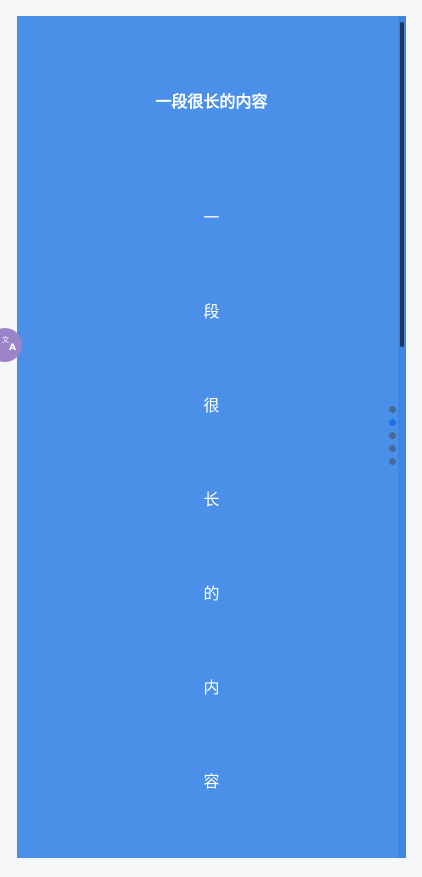 This screenshot has width=422, height=877. I want to click on content-char: 的, so click(211, 593).